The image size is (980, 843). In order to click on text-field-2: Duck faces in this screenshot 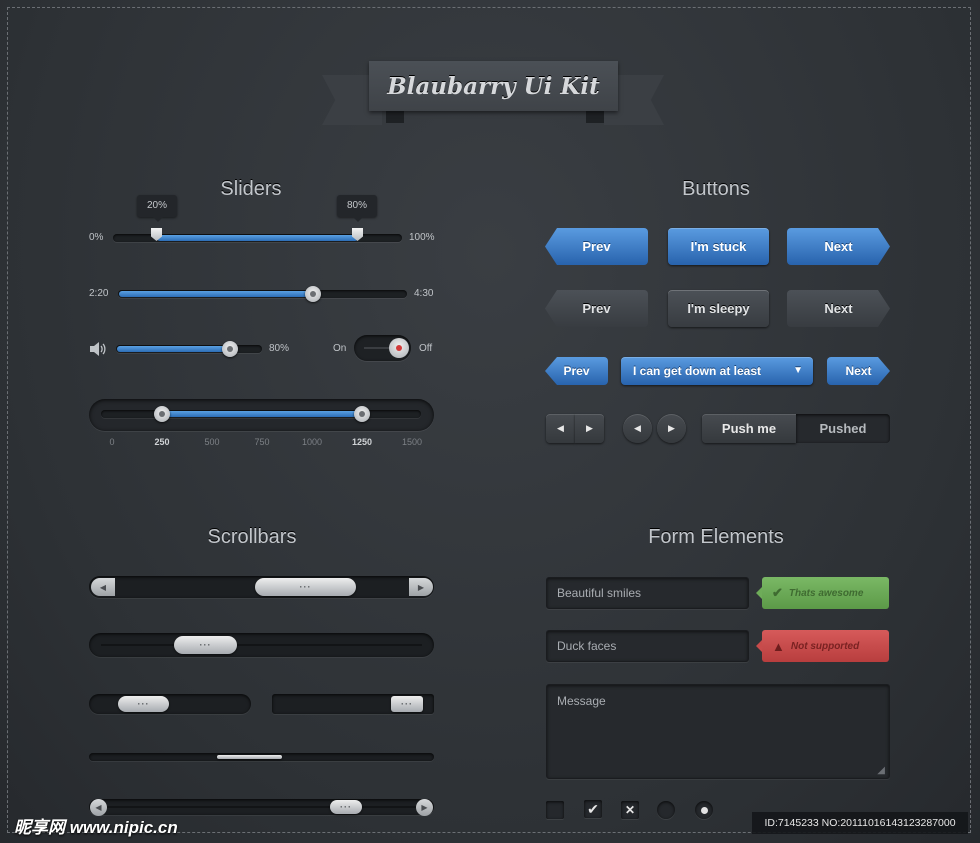, I will do `click(647, 646)`.